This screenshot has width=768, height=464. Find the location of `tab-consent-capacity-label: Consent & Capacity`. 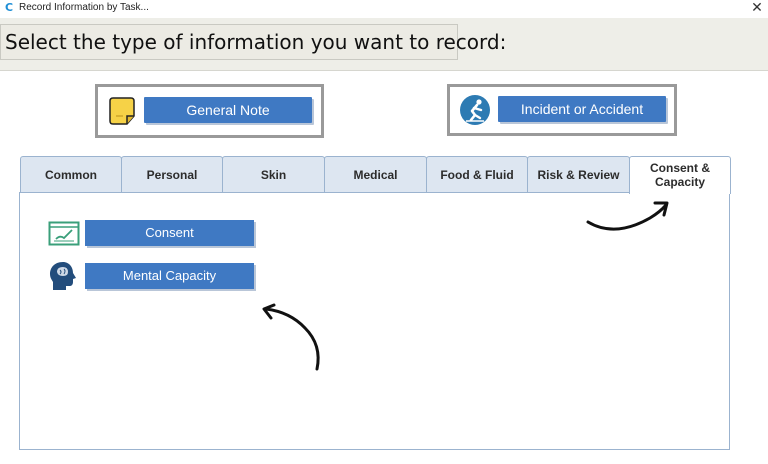

tab-consent-capacity-label: Consent & Capacity is located at coordinates (680, 173).